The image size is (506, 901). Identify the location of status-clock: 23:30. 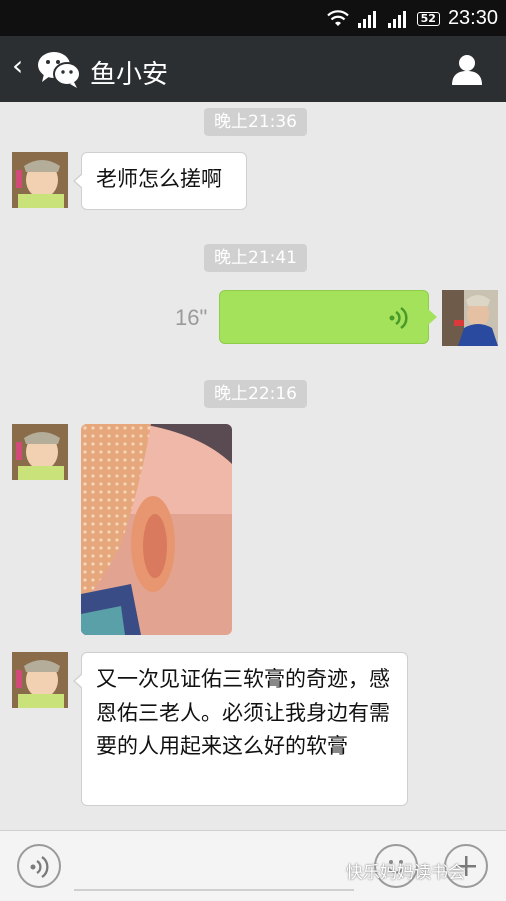
(472, 18).